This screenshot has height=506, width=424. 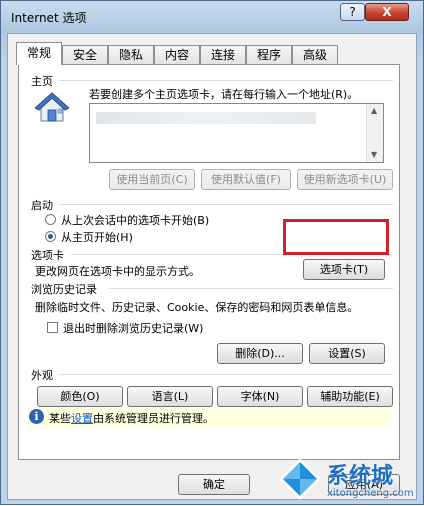 I want to click on infobar-settings-link: 设置, so click(x=82, y=418).